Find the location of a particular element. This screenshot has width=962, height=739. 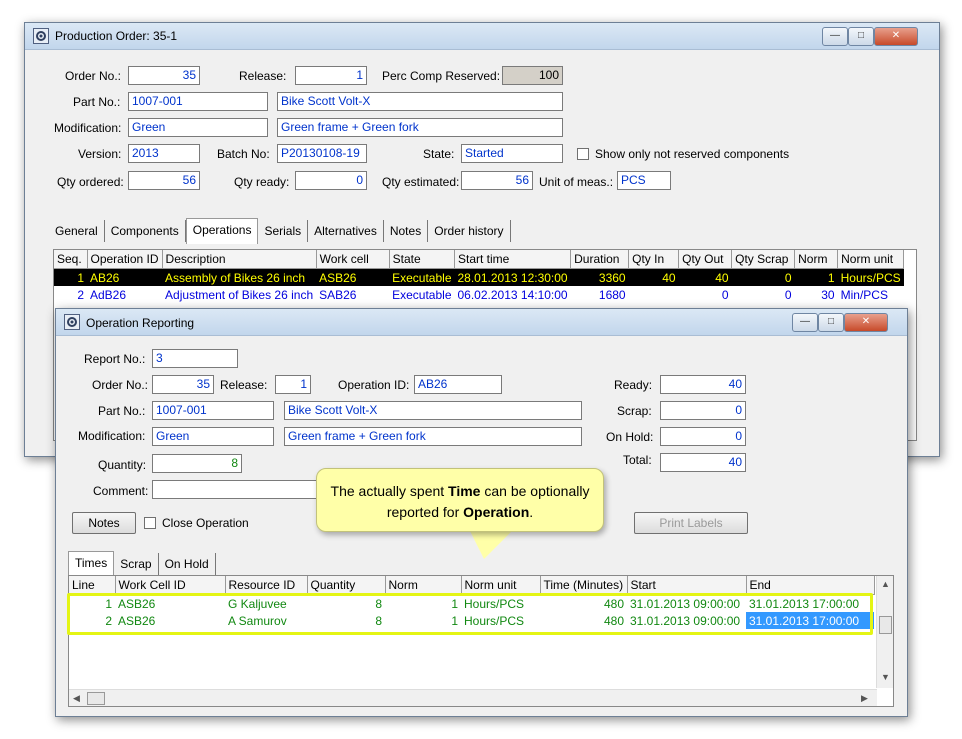

cell: 0 is located at coordinates (725, 294).